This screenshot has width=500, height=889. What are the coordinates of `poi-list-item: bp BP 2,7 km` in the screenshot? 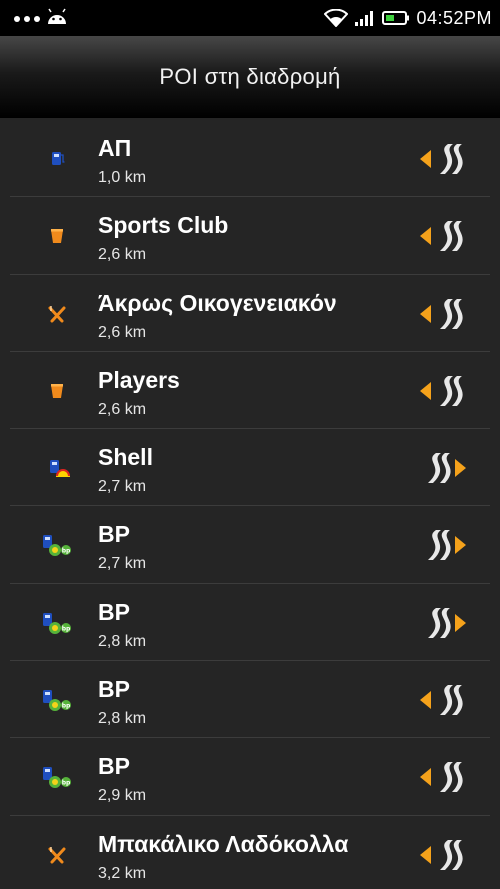 It's located at (250, 545).